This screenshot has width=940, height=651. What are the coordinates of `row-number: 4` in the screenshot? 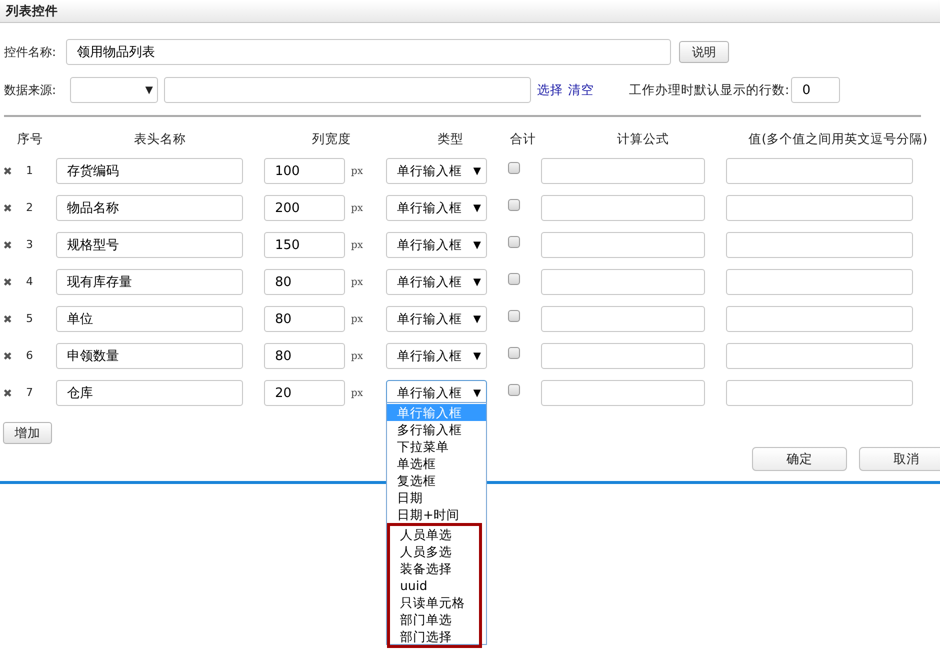 It's located at (30, 282).